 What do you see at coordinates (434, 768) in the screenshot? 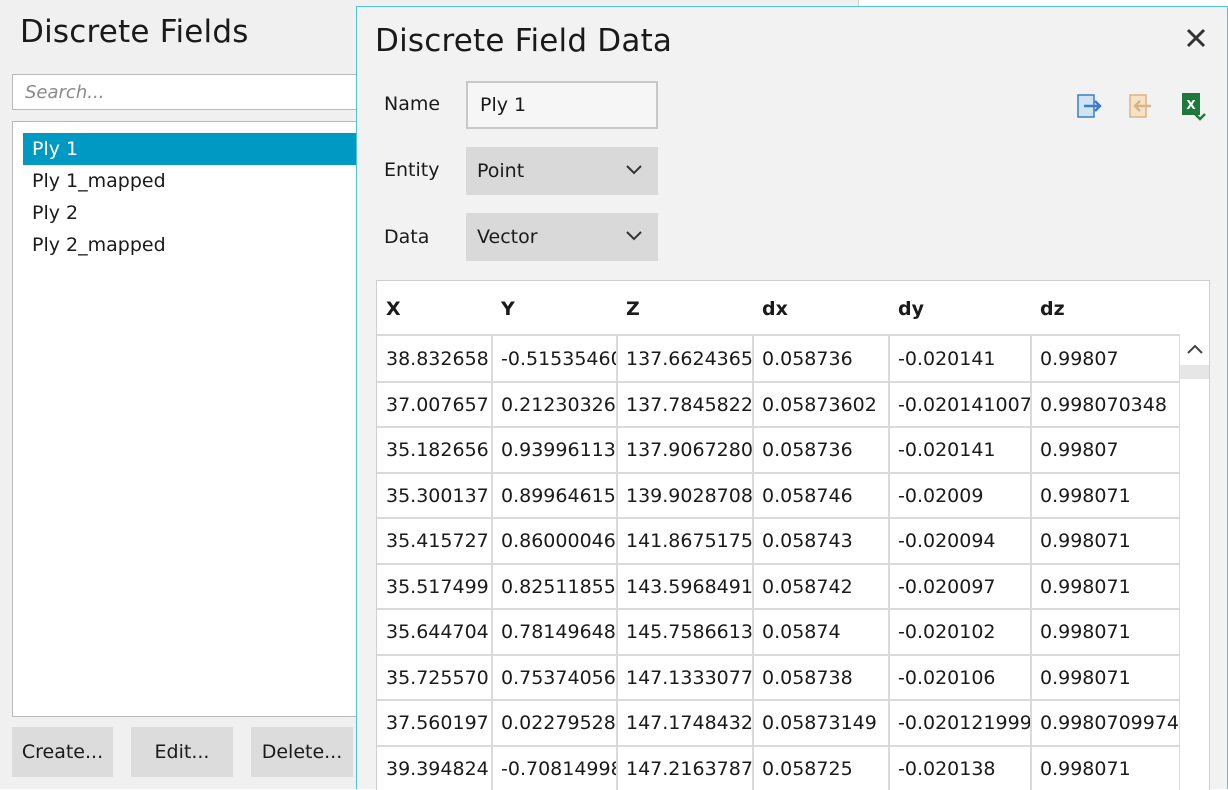
I see `table-cell: 39.394824` at bounding box center [434, 768].